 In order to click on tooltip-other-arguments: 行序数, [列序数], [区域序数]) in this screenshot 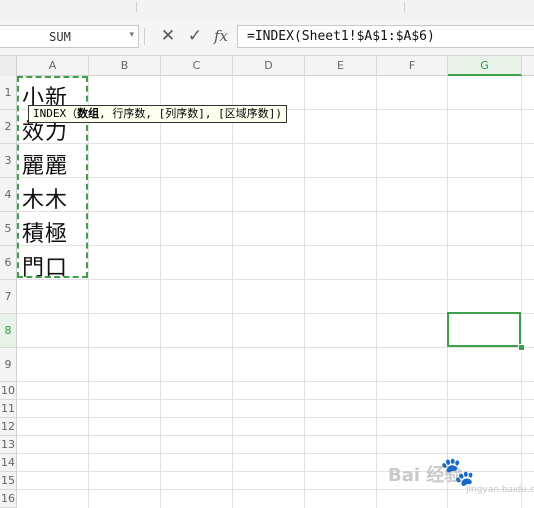, I will do `click(197, 113)`.